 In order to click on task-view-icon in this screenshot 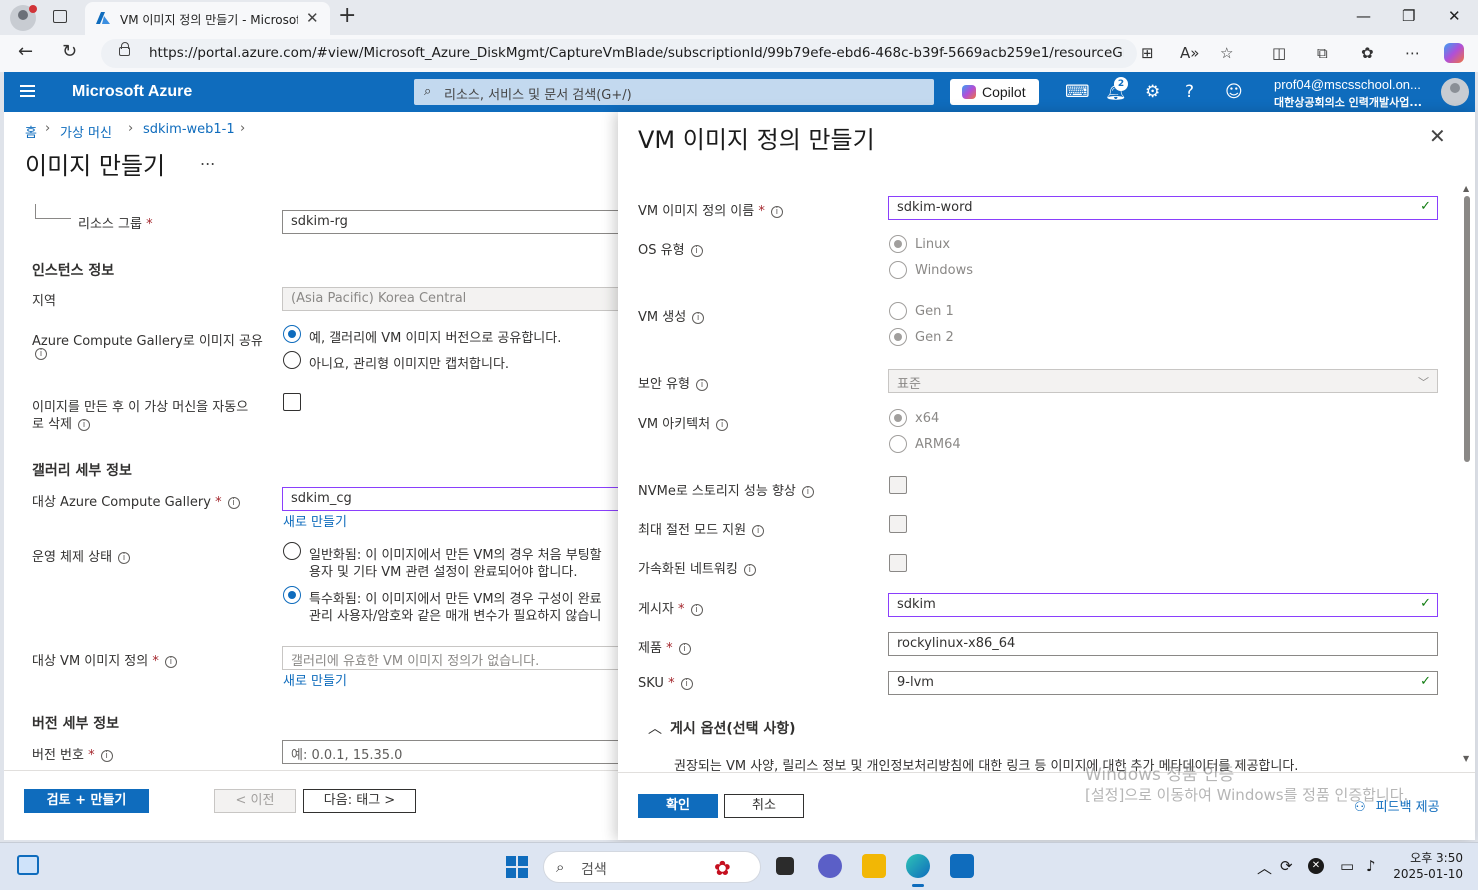, I will do `click(785, 866)`.